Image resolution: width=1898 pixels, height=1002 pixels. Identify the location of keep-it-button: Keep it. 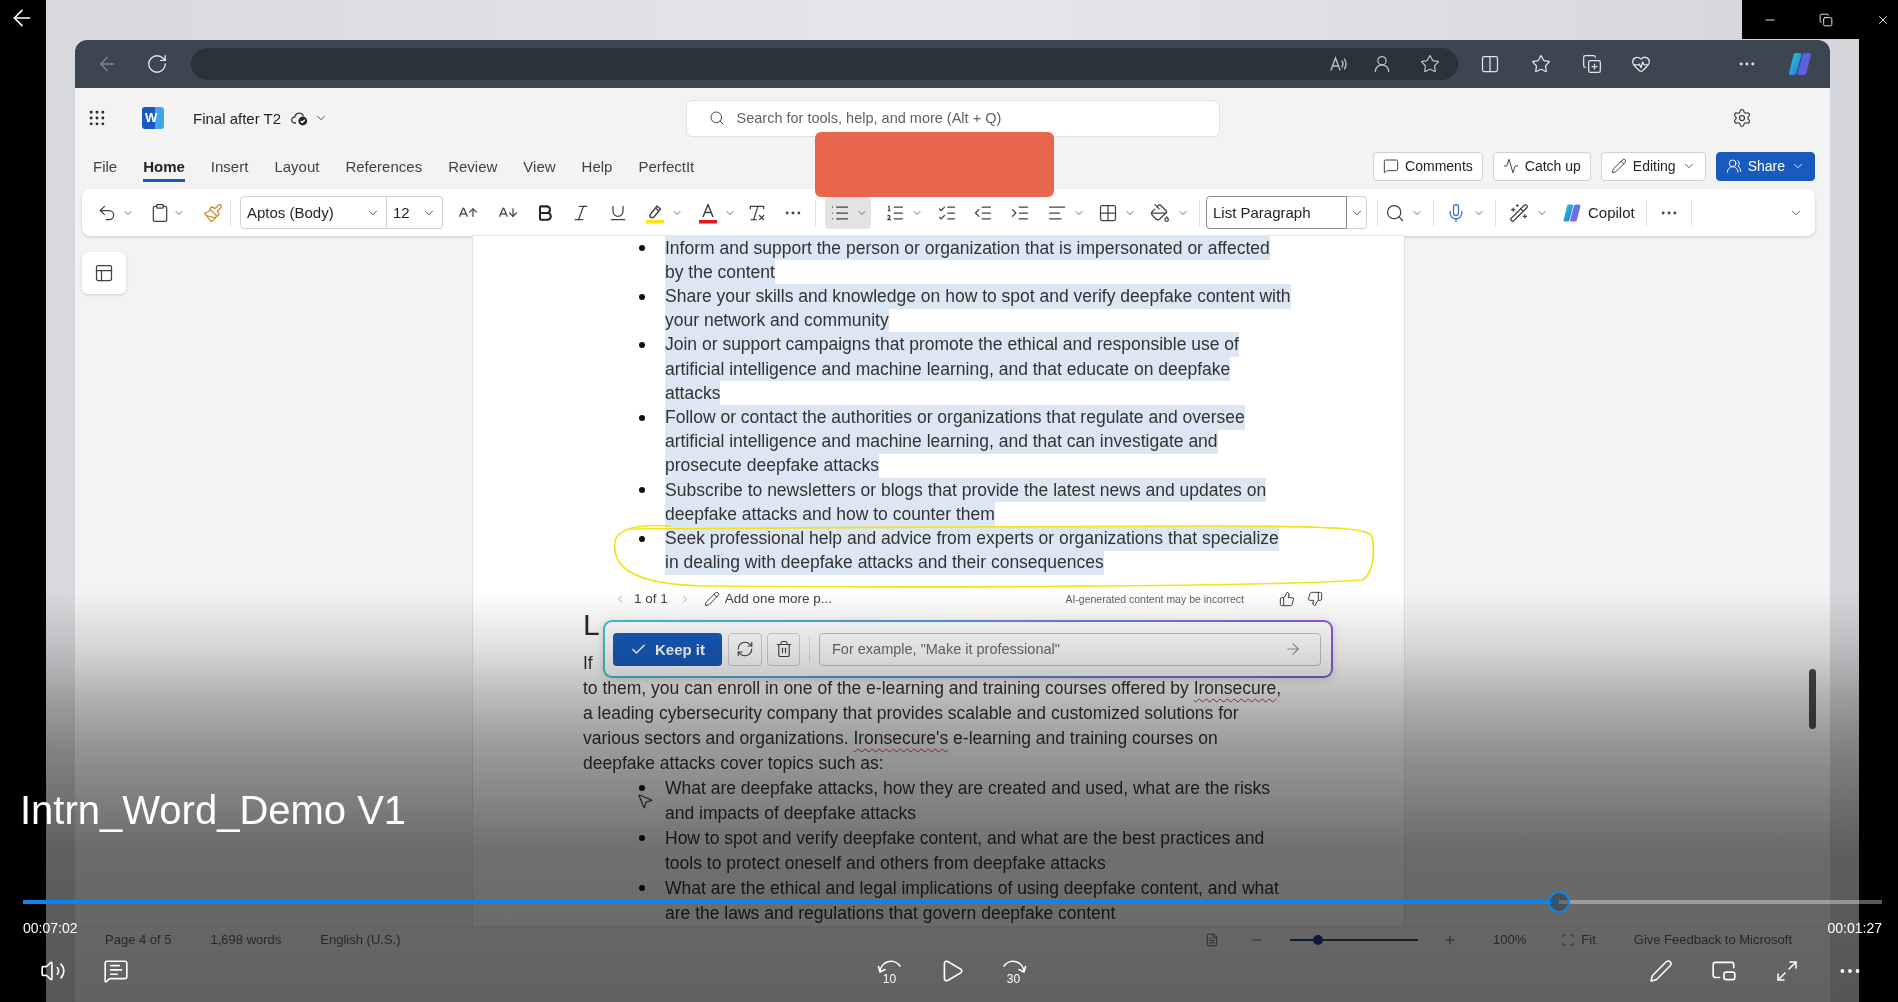
(667, 649).